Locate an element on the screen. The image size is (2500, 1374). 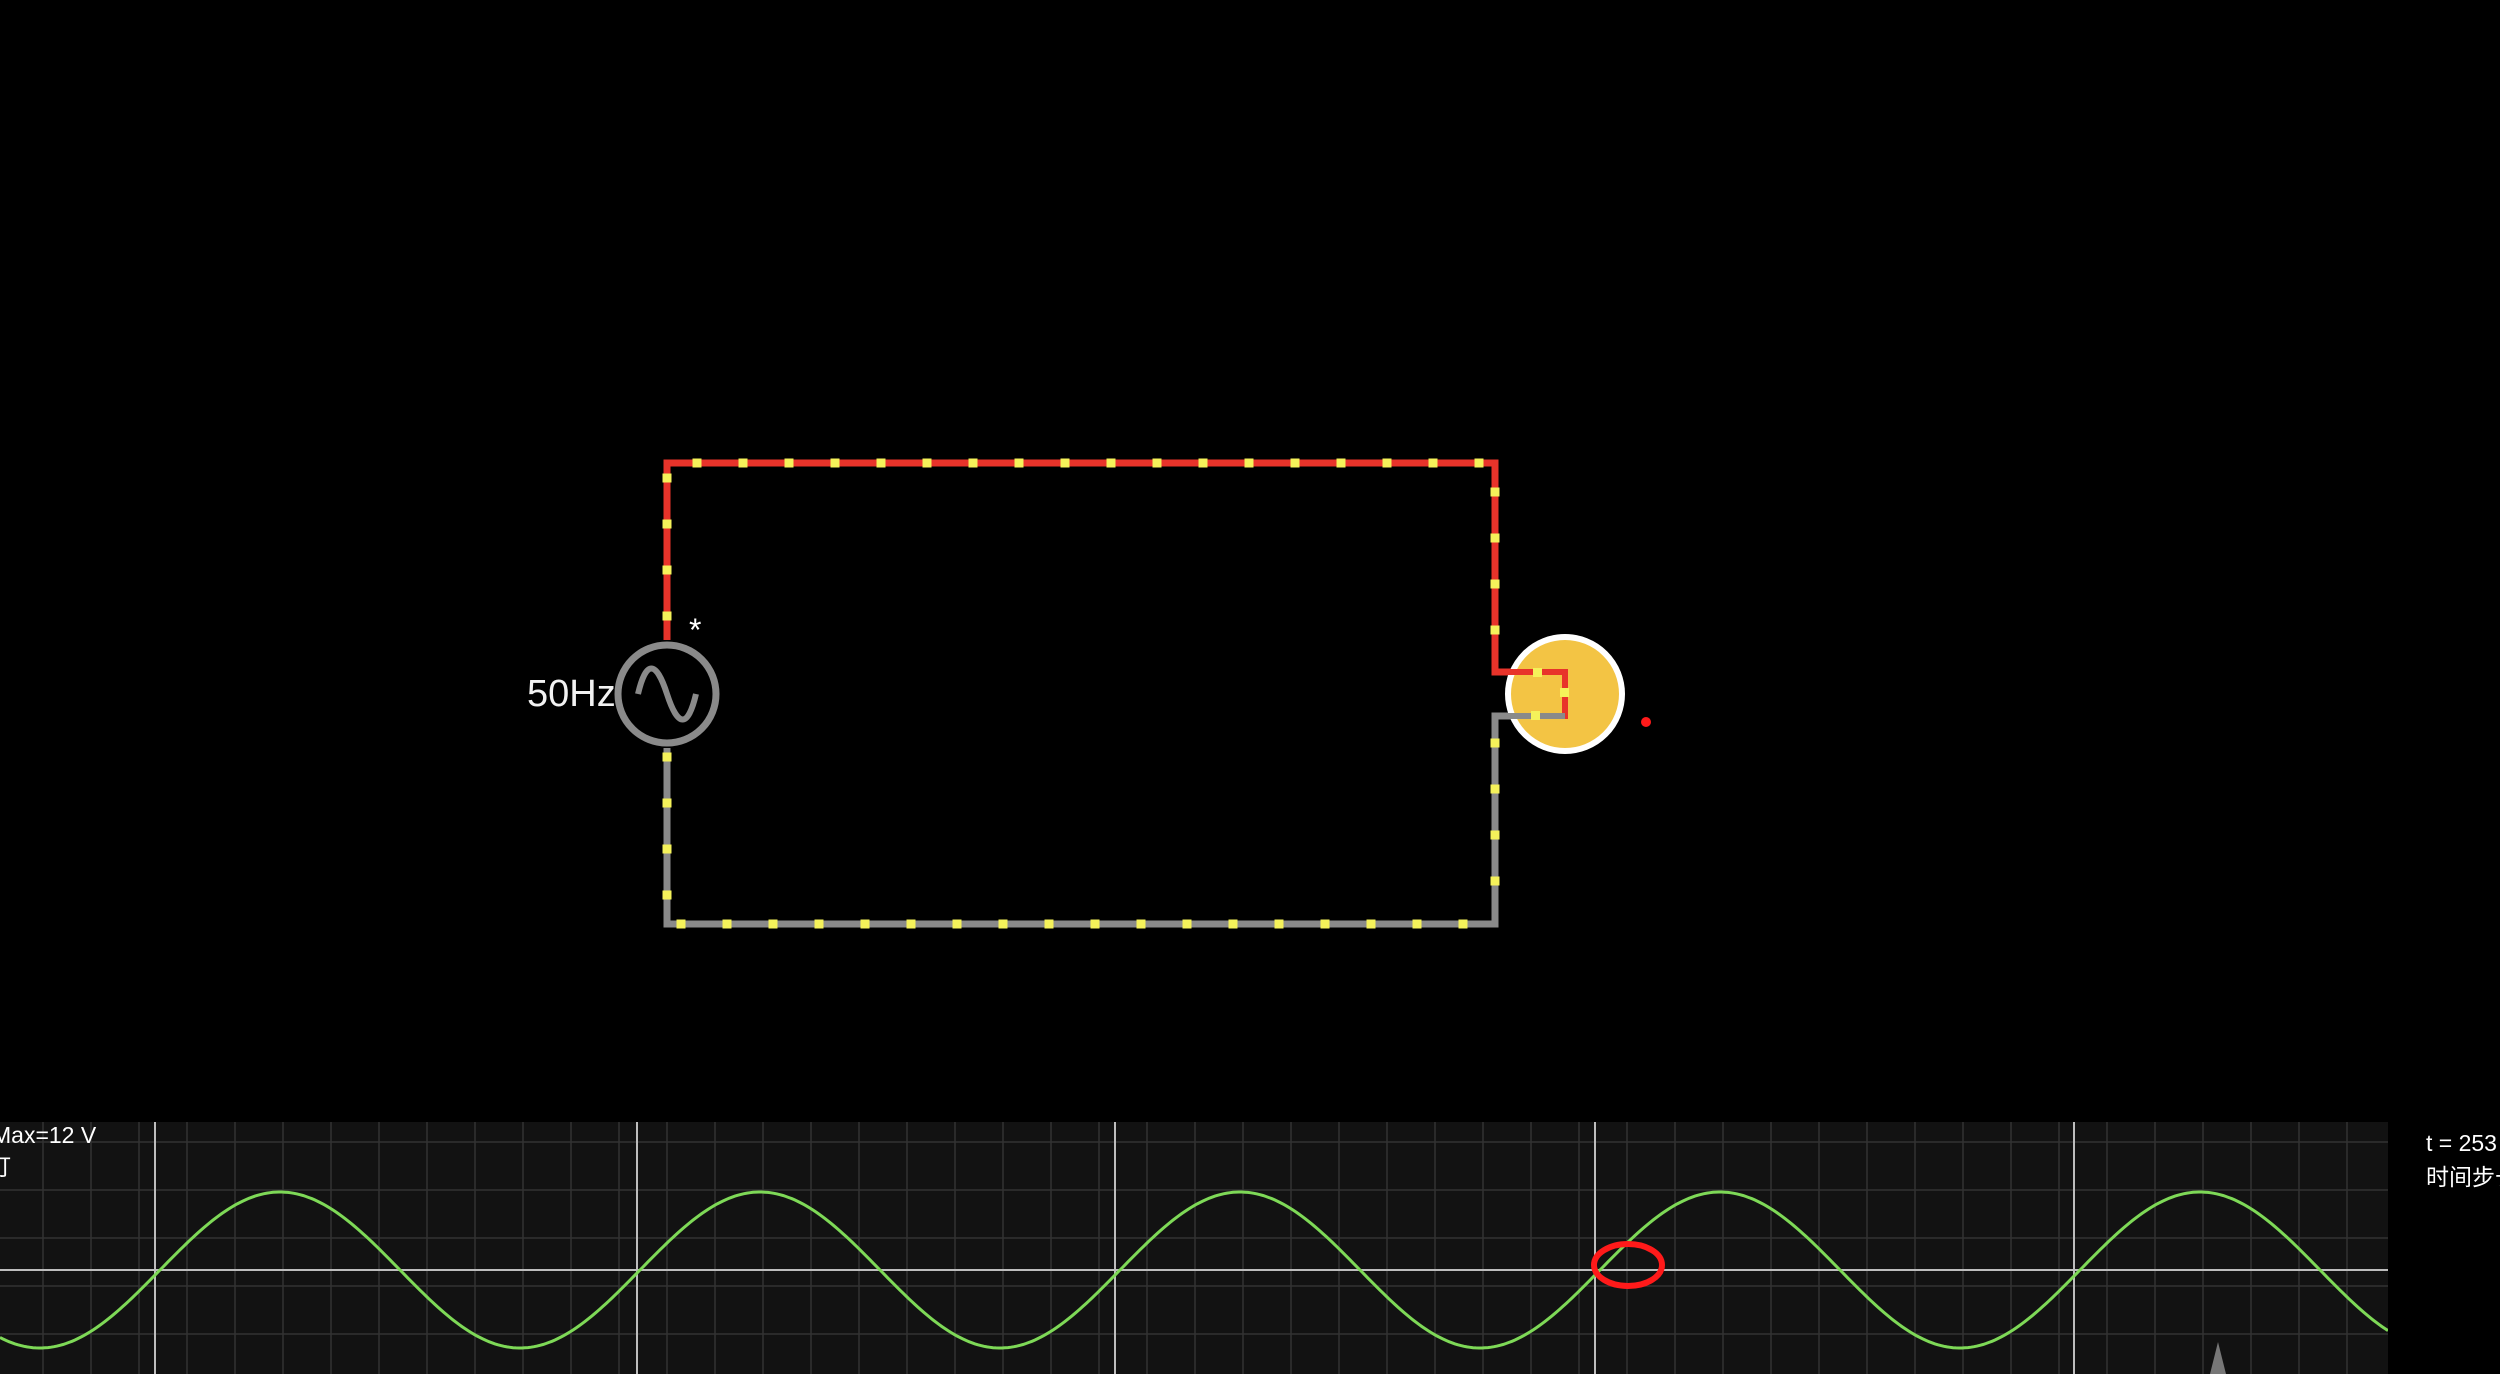
source-marker: * is located at coordinates (695, 630).